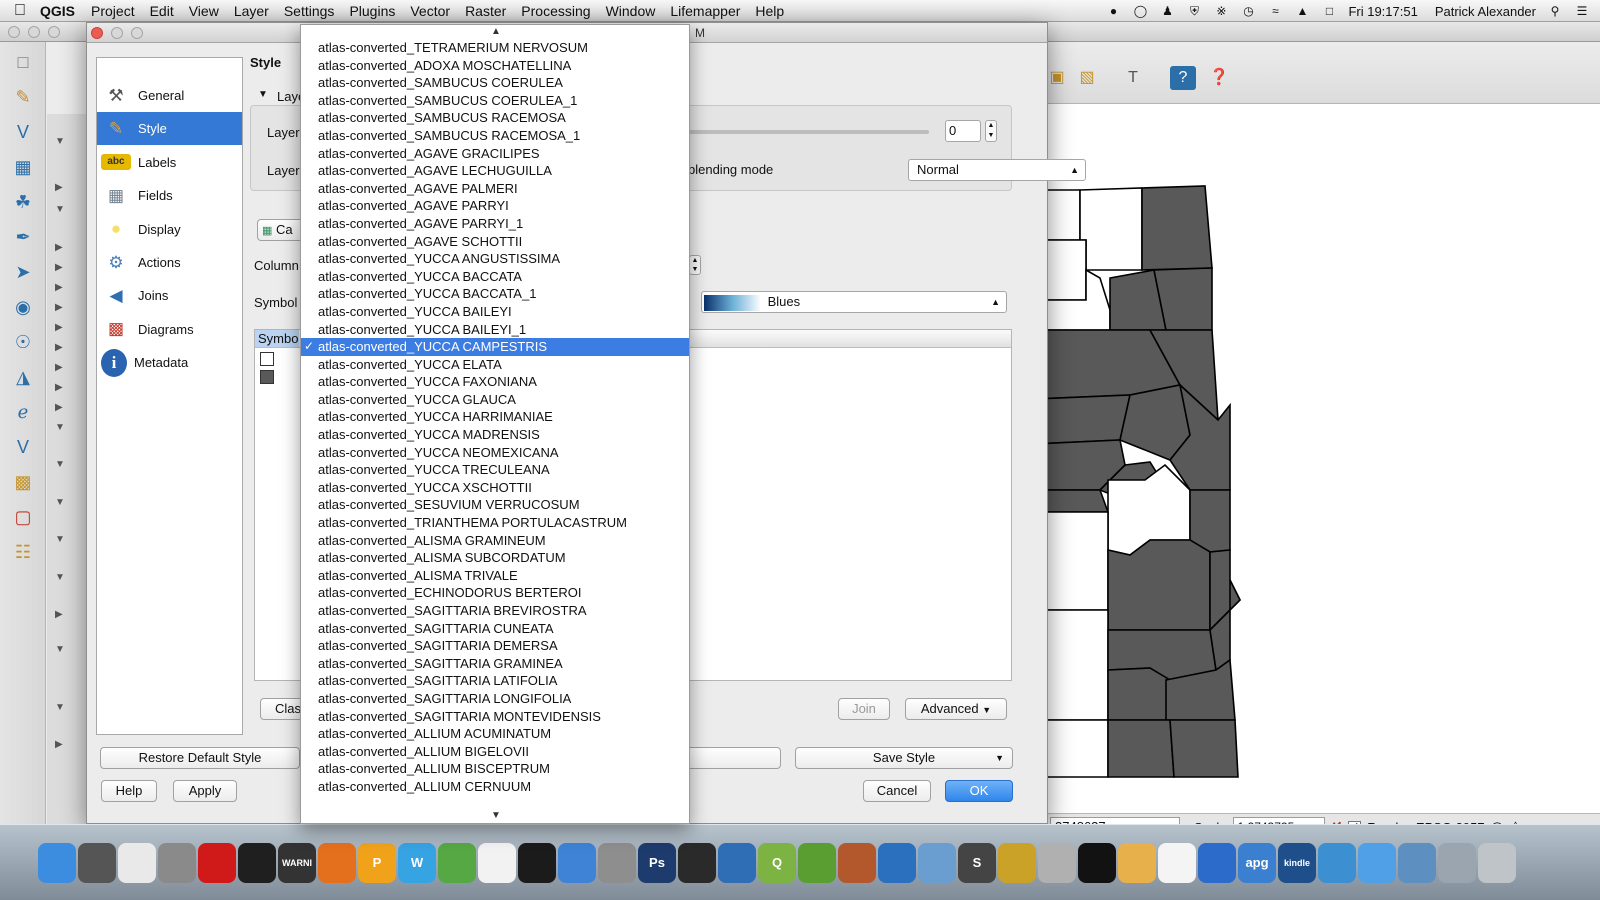 Image resolution: width=1600 pixels, height=900 pixels. I want to click on column-select-arrows: ▲ ▼, so click(695, 265).